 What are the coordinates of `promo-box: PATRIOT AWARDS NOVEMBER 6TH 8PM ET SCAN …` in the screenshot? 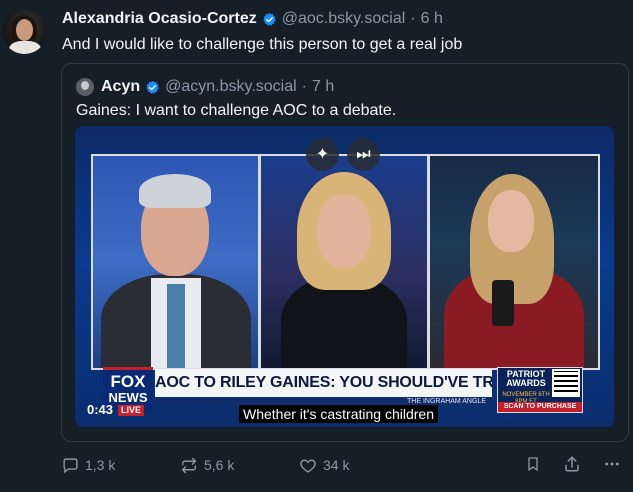 It's located at (540, 390).